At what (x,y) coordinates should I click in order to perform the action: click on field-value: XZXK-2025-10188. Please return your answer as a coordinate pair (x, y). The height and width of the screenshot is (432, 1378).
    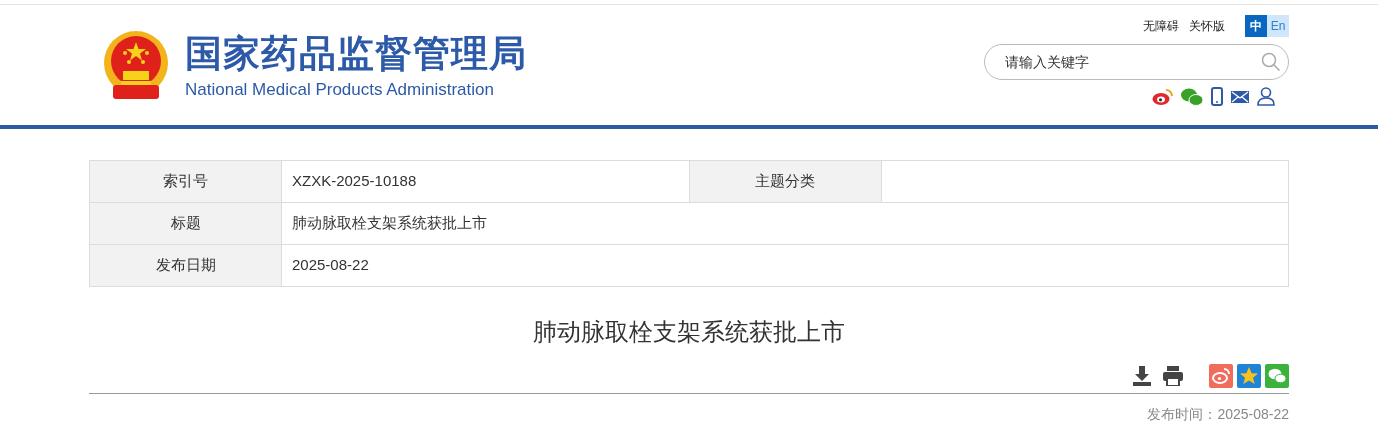
    Looking at the image, I should click on (486, 182).